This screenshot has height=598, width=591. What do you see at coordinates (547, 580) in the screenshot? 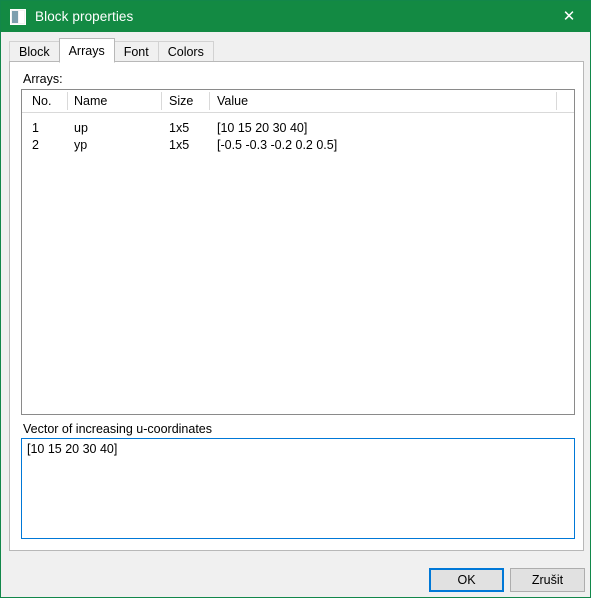
I see `cancel-button: Zrušit` at bounding box center [547, 580].